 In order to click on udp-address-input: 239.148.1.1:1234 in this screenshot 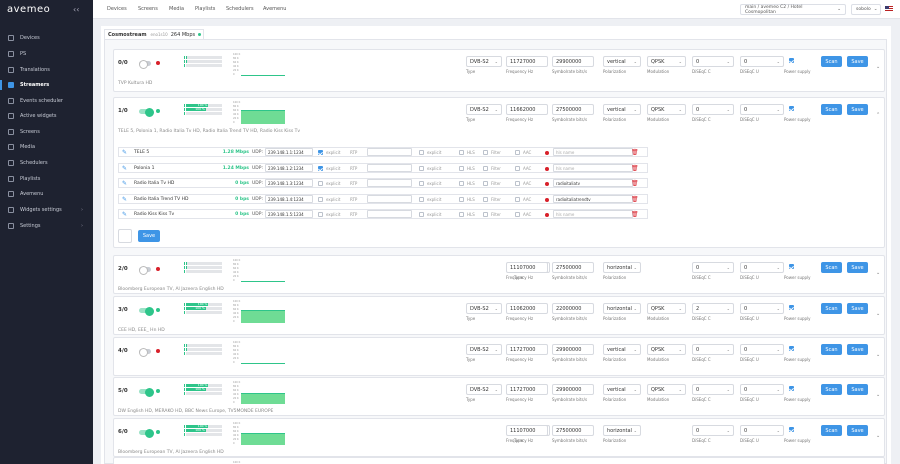, I will do `click(289, 152)`.